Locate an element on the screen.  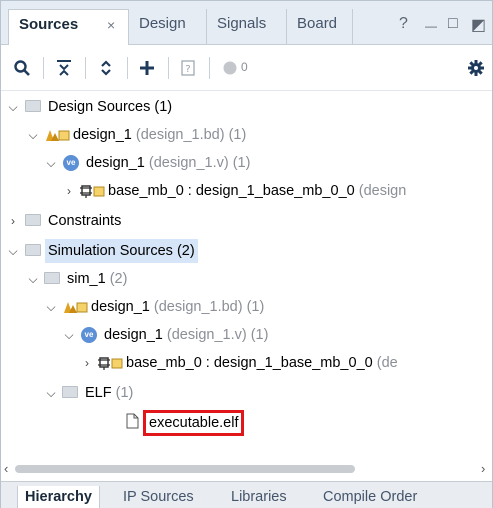
tree-label: Simulation Sources (2) is located at coordinates (121, 251).